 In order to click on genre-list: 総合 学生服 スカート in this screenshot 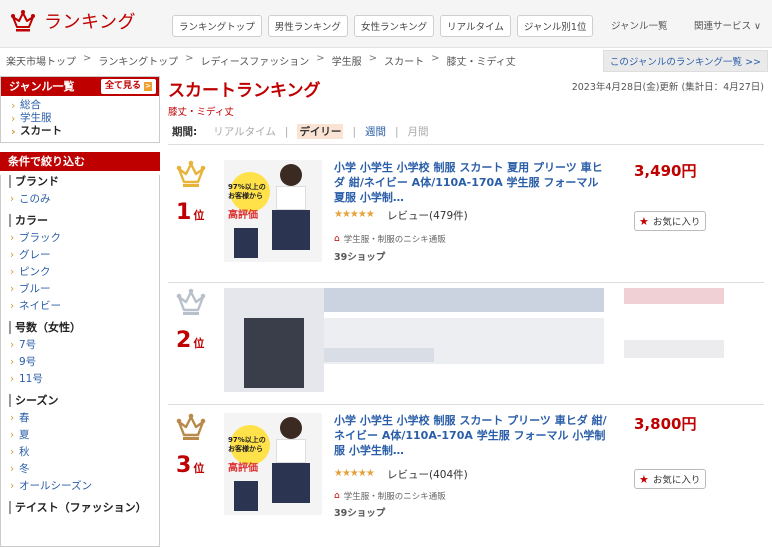, I will do `click(80, 119)`.